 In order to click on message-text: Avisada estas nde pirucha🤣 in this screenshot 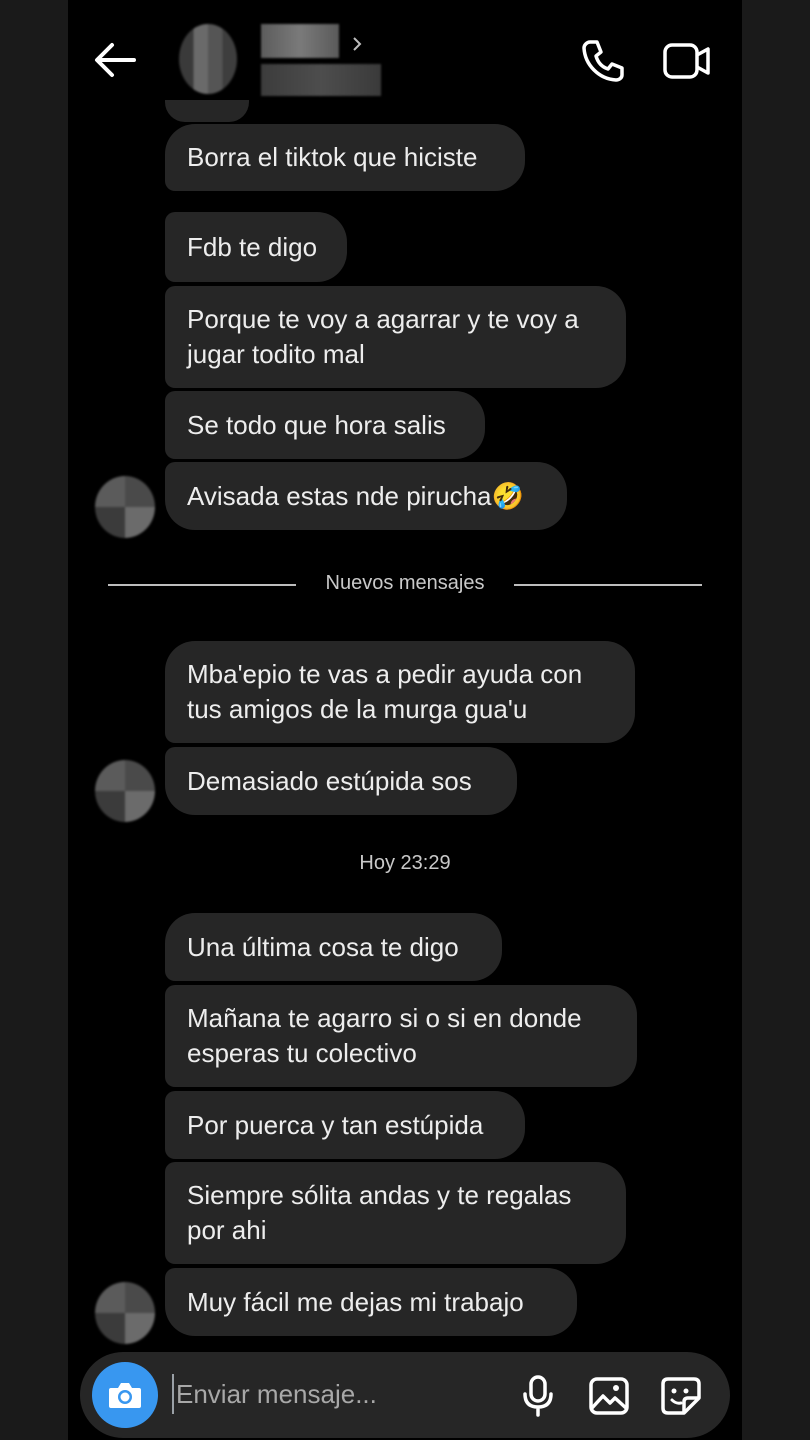, I will do `click(355, 495)`.